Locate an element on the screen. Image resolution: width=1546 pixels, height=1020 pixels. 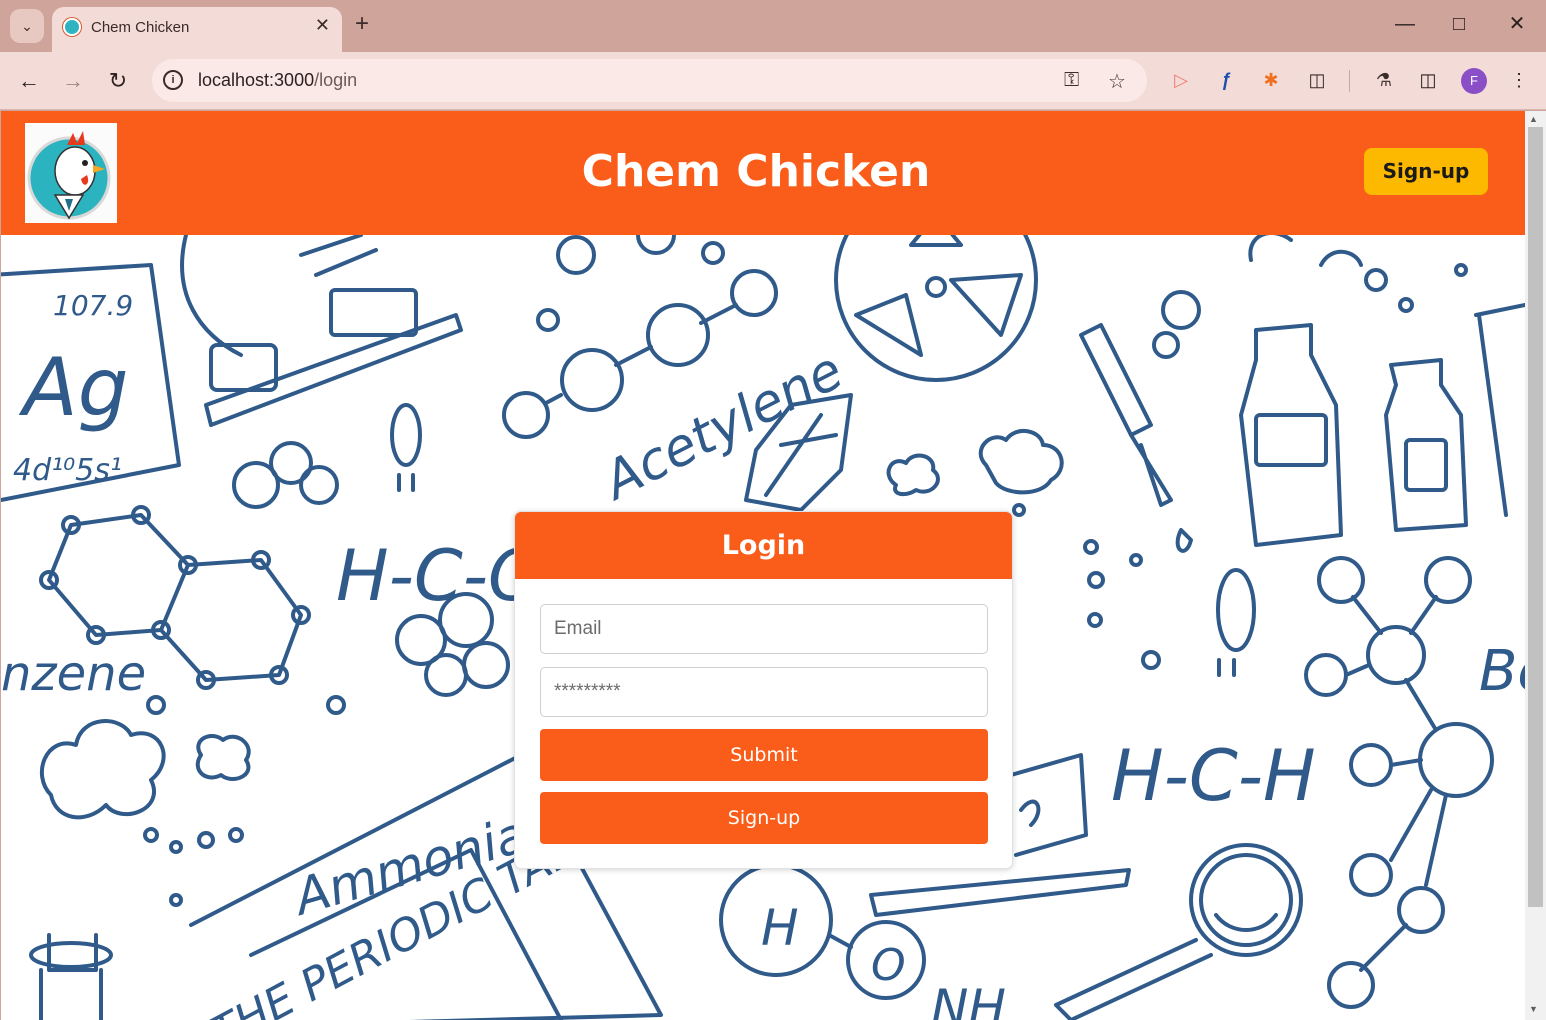
minimize-icon: — is located at coordinates (1405, 24).